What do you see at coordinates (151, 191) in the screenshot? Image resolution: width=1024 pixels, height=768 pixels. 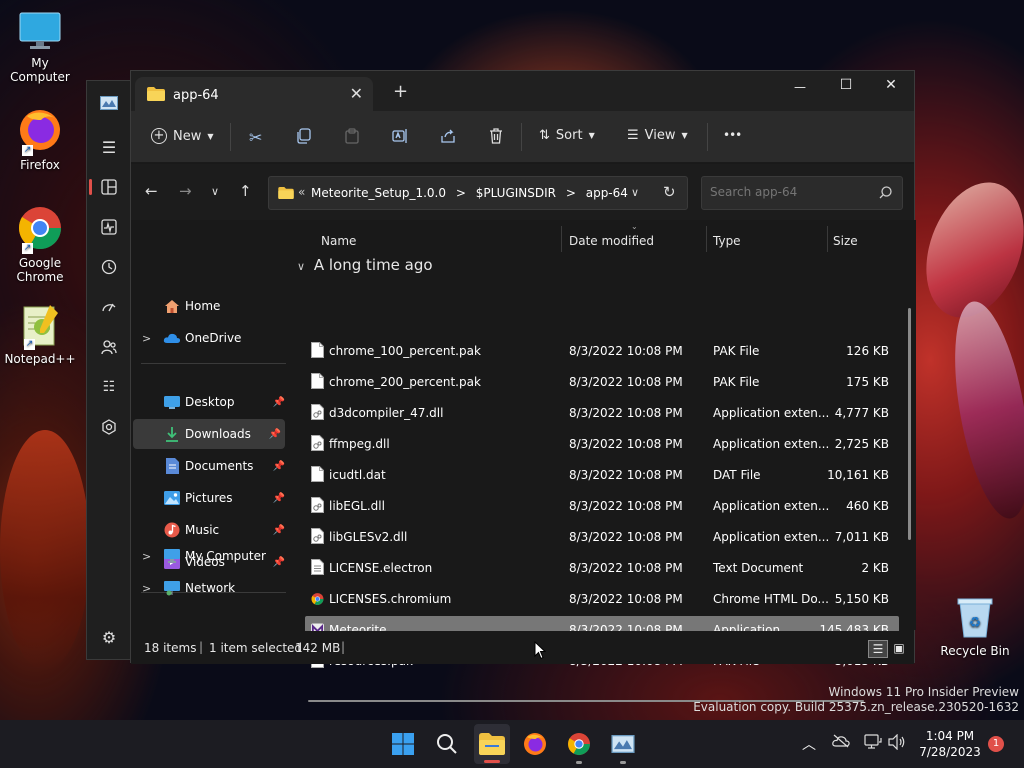 I see `back-button: ←` at bounding box center [151, 191].